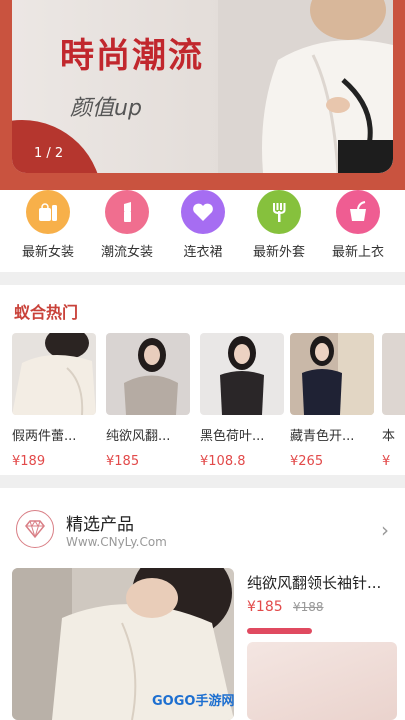 This screenshot has height=720, width=405. I want to click on product-card: 藏青色开... ¥265, so click(332, 401).